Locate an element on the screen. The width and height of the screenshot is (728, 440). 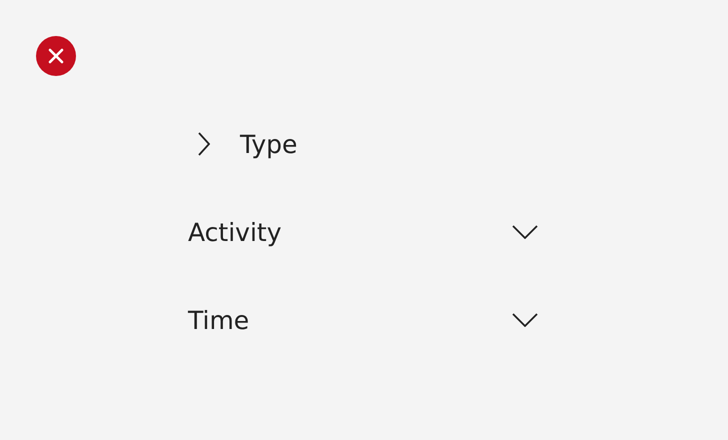
close-icon is located at coordinates (56, 56).